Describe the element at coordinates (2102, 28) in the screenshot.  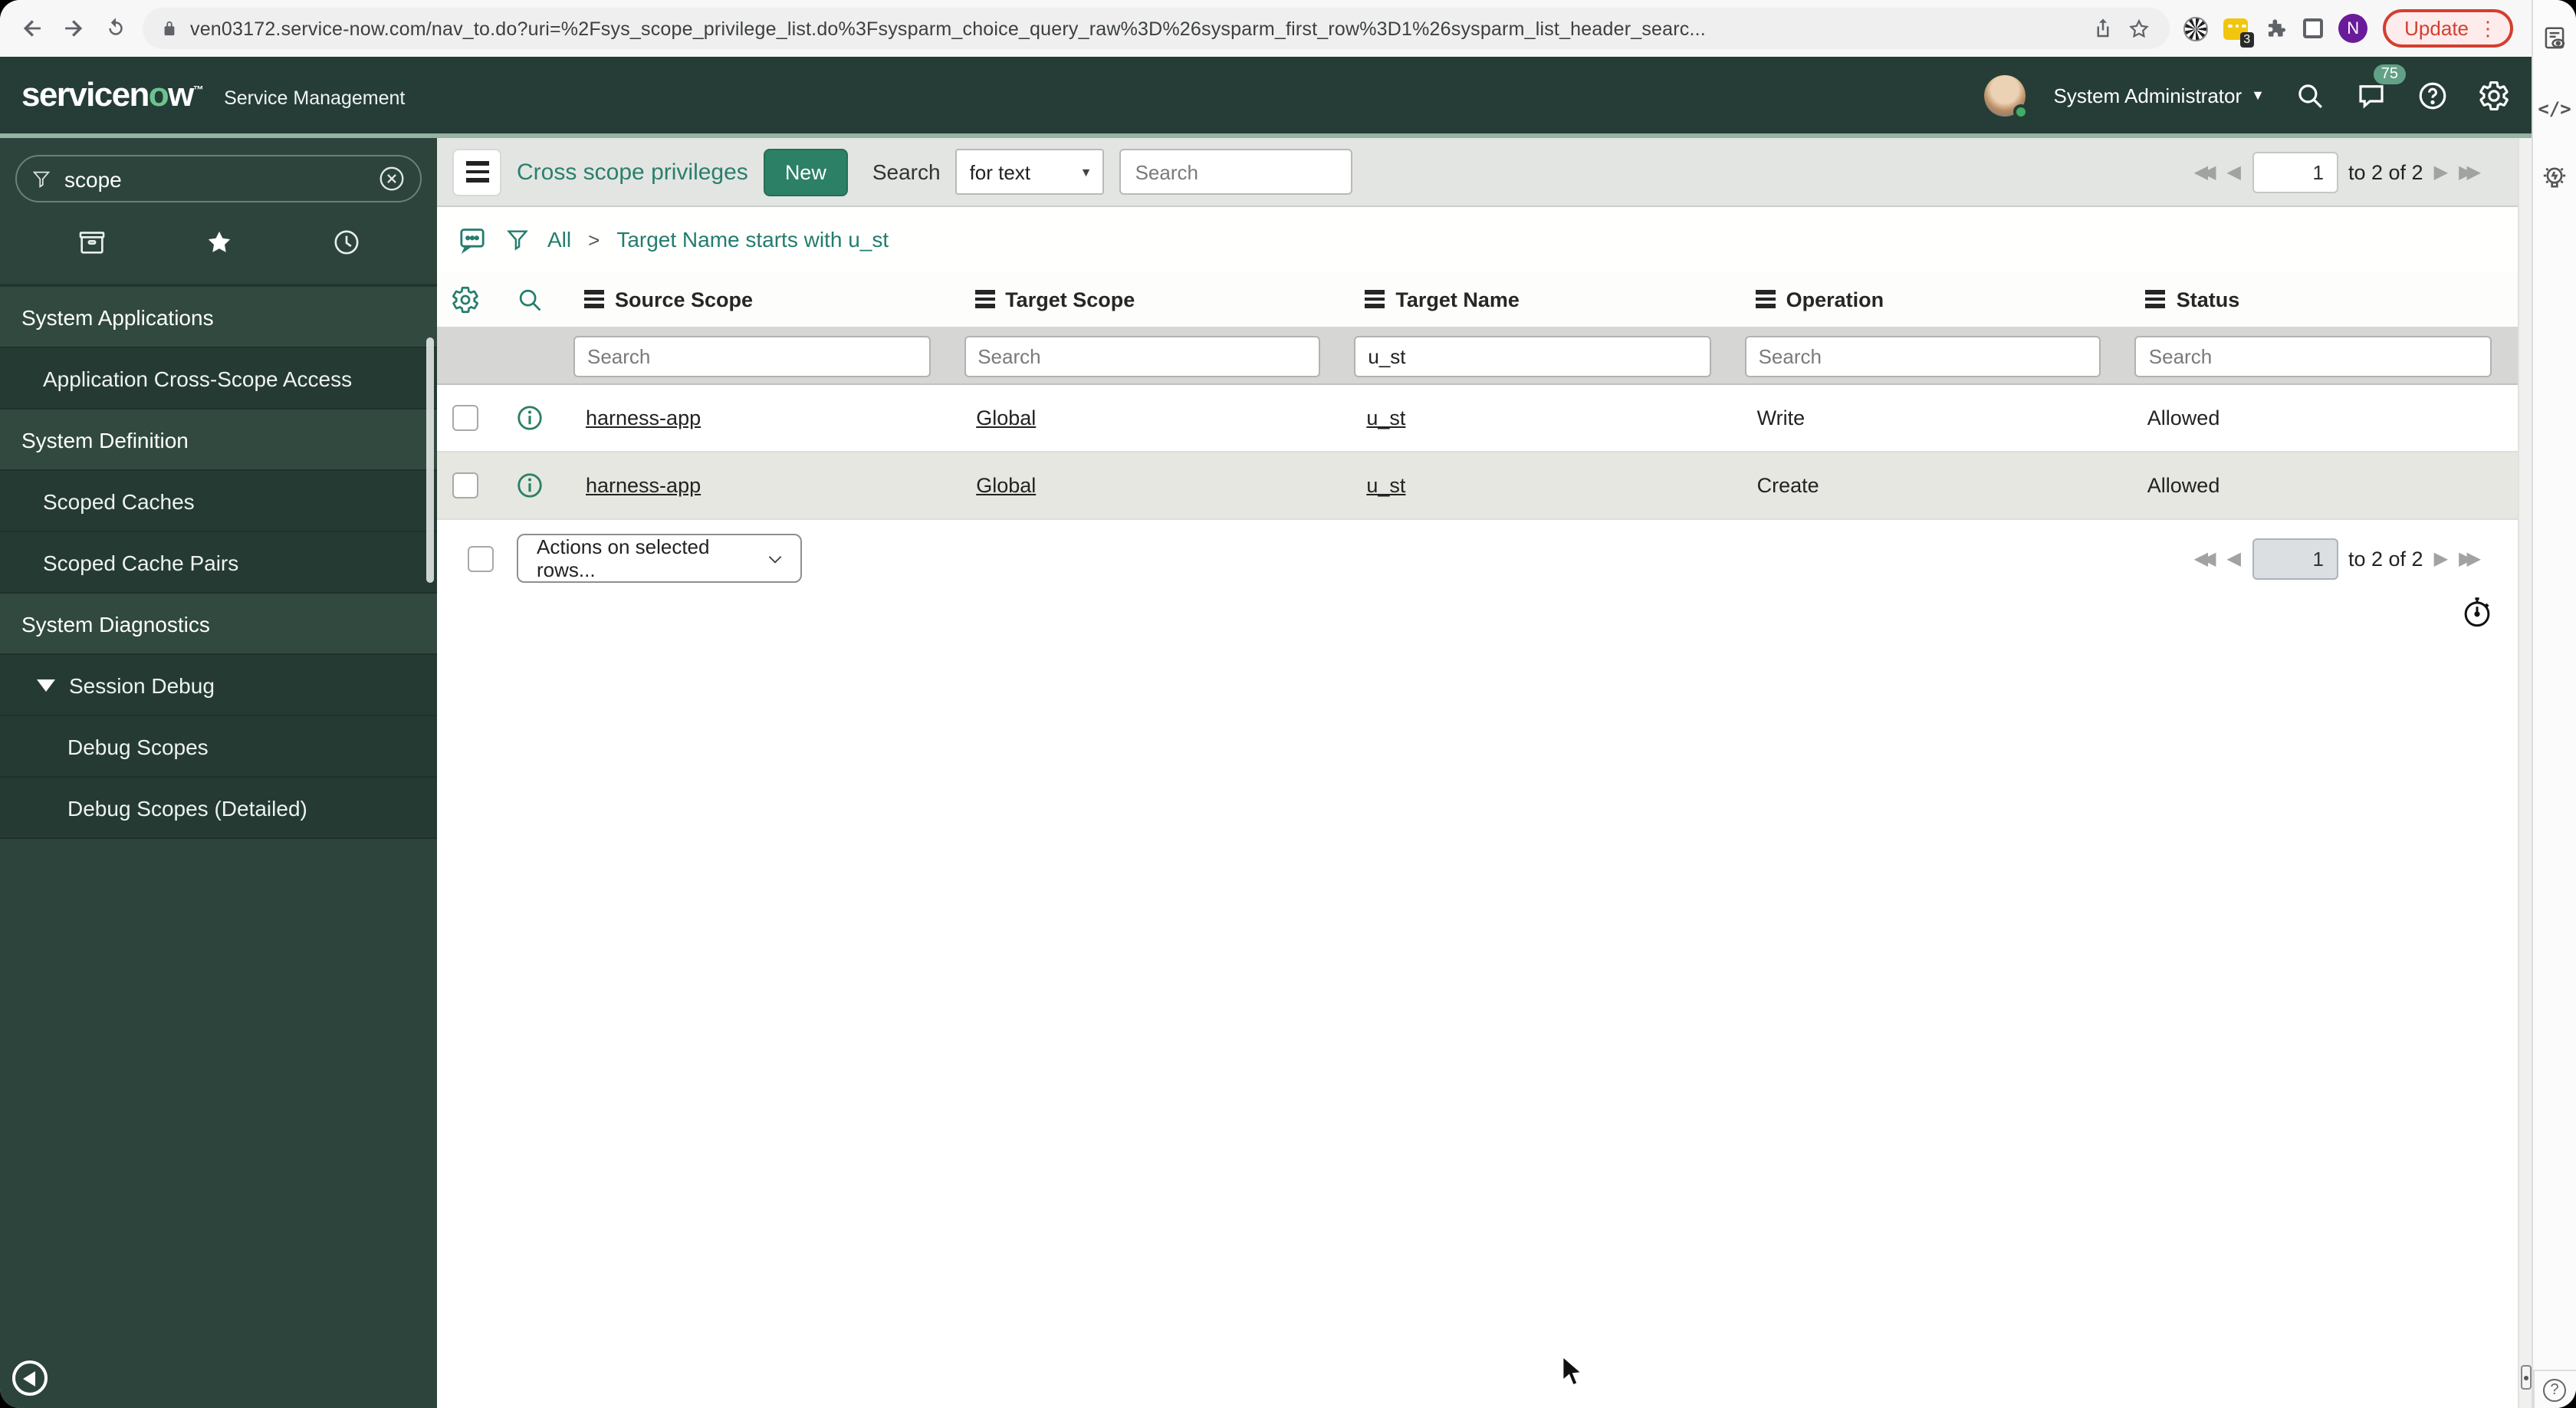
I see `share-icon` at that location.